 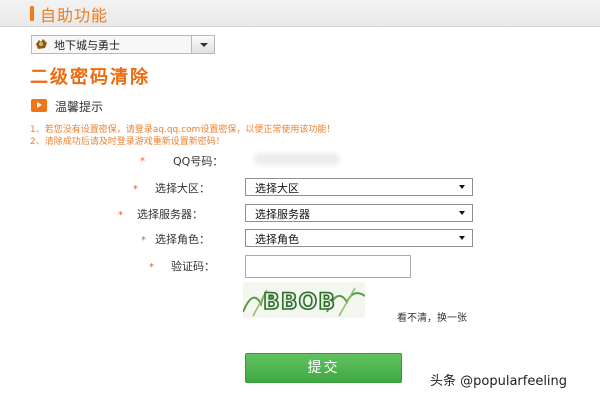 I want to click on header-accent-bar, so click(x=32, y=13).